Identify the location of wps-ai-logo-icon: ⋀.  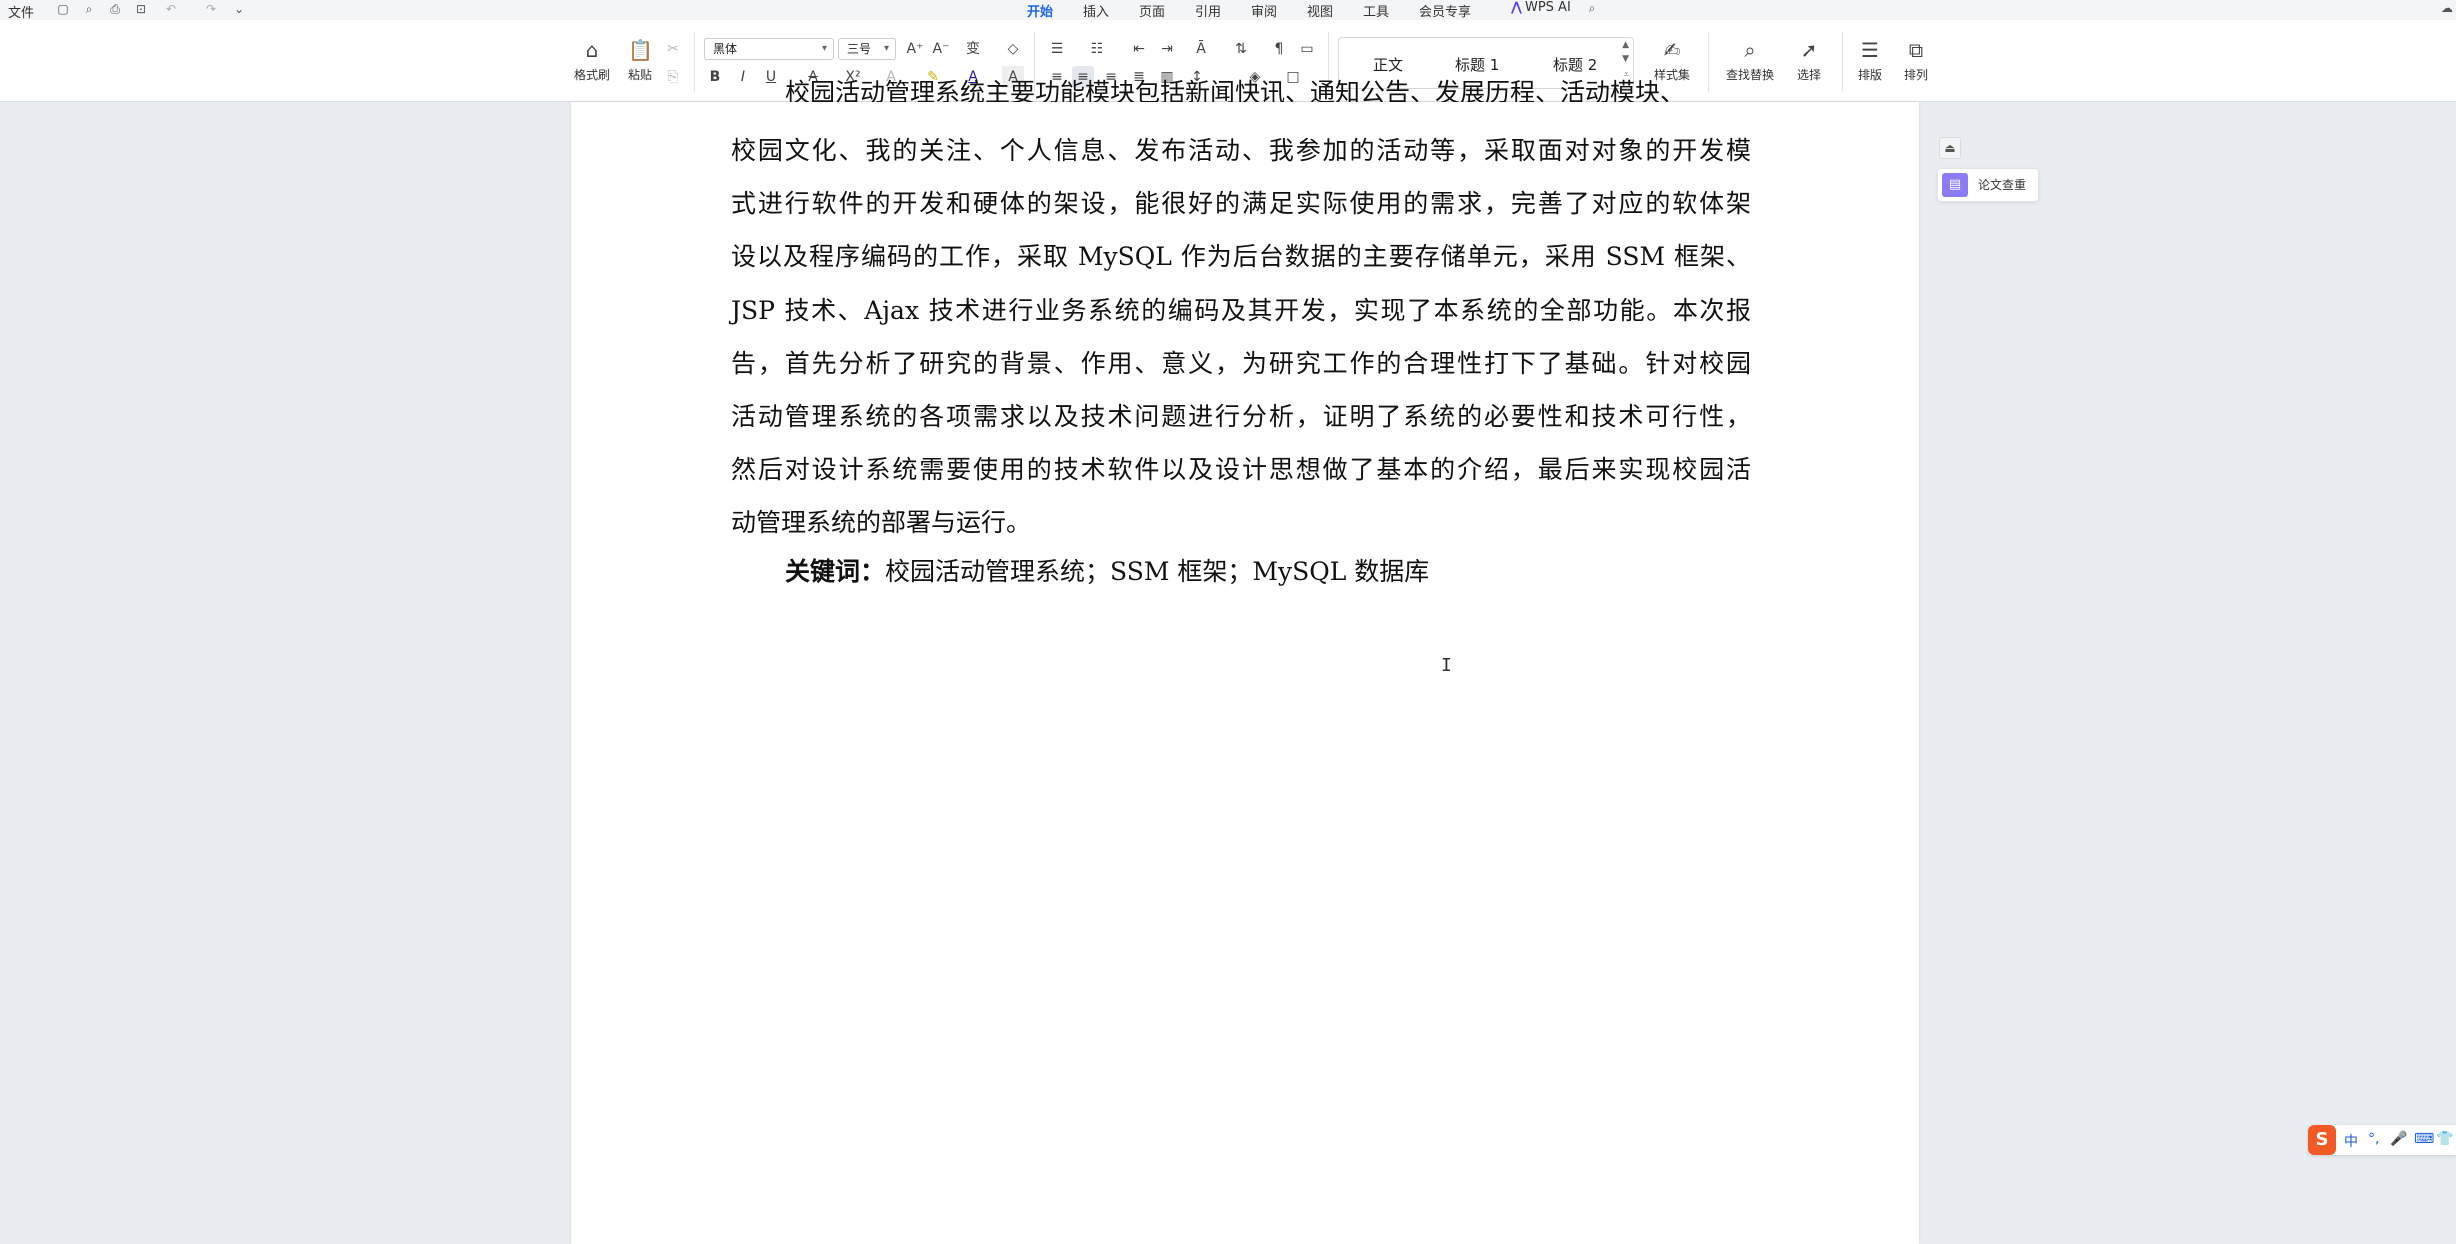
(1516, 7).